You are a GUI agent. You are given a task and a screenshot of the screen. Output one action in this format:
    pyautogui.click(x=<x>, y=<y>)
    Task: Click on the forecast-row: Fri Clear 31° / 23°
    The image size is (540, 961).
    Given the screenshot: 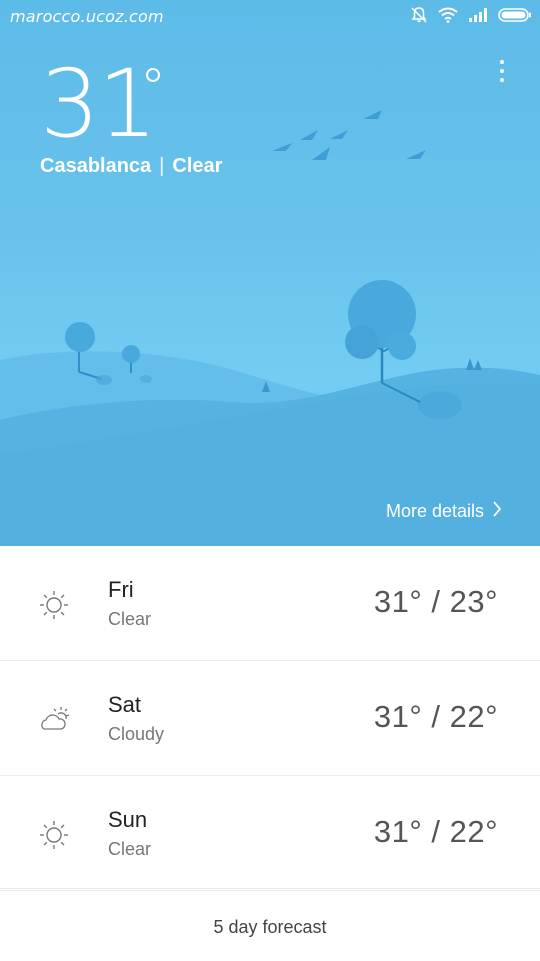 What is the action you would take?
    pyautogui.click(x=270, y=603)
    